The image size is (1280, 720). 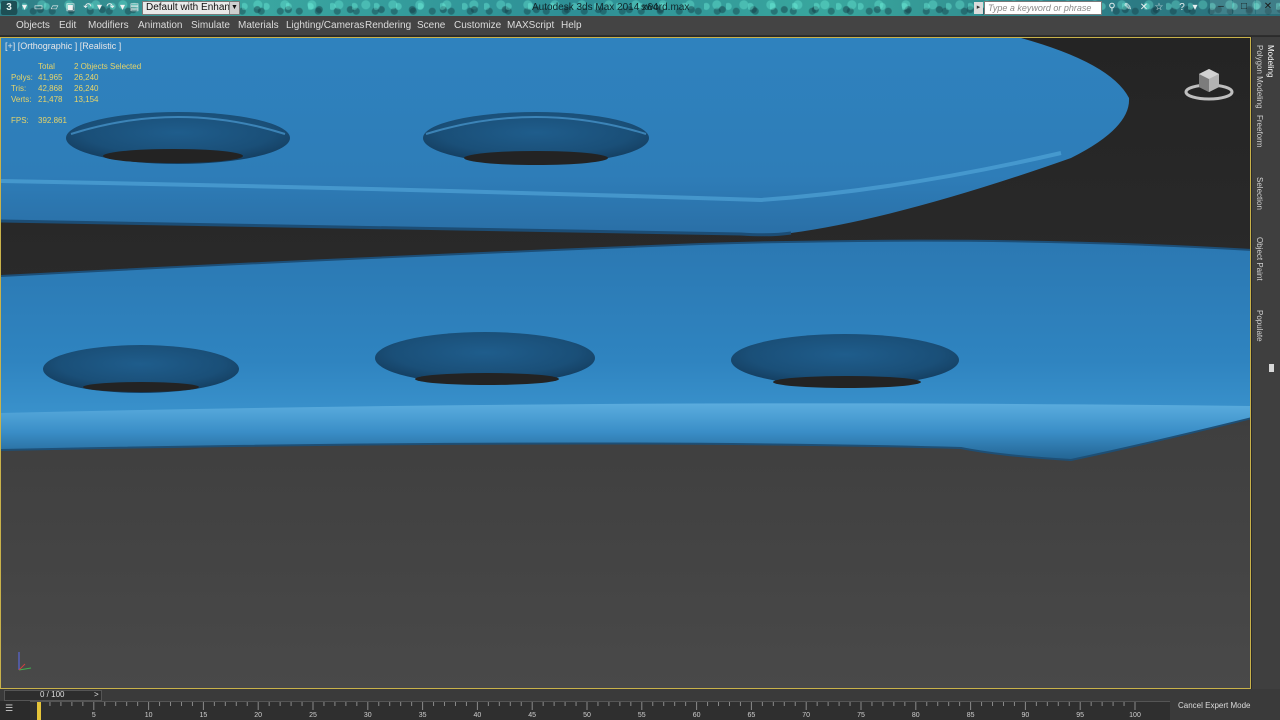 I want to click on undo-dropdown-icon: ▾, so click(x=99, y=7).